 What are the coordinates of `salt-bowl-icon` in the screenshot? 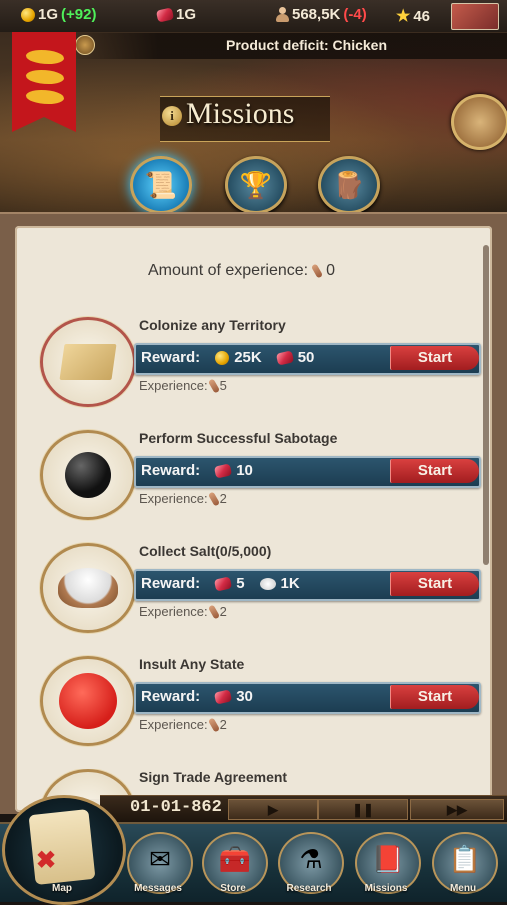 It's located at (88, 588).